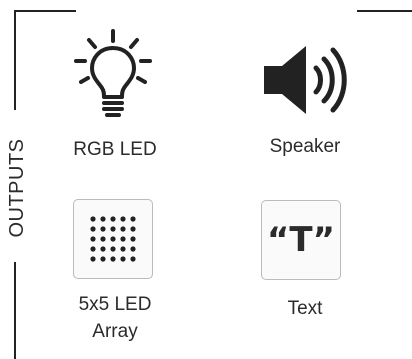 The height and width of the screenshot is (359, 412). I want to click on section-label-outputs: OUTPUTS, so click(17, 188).